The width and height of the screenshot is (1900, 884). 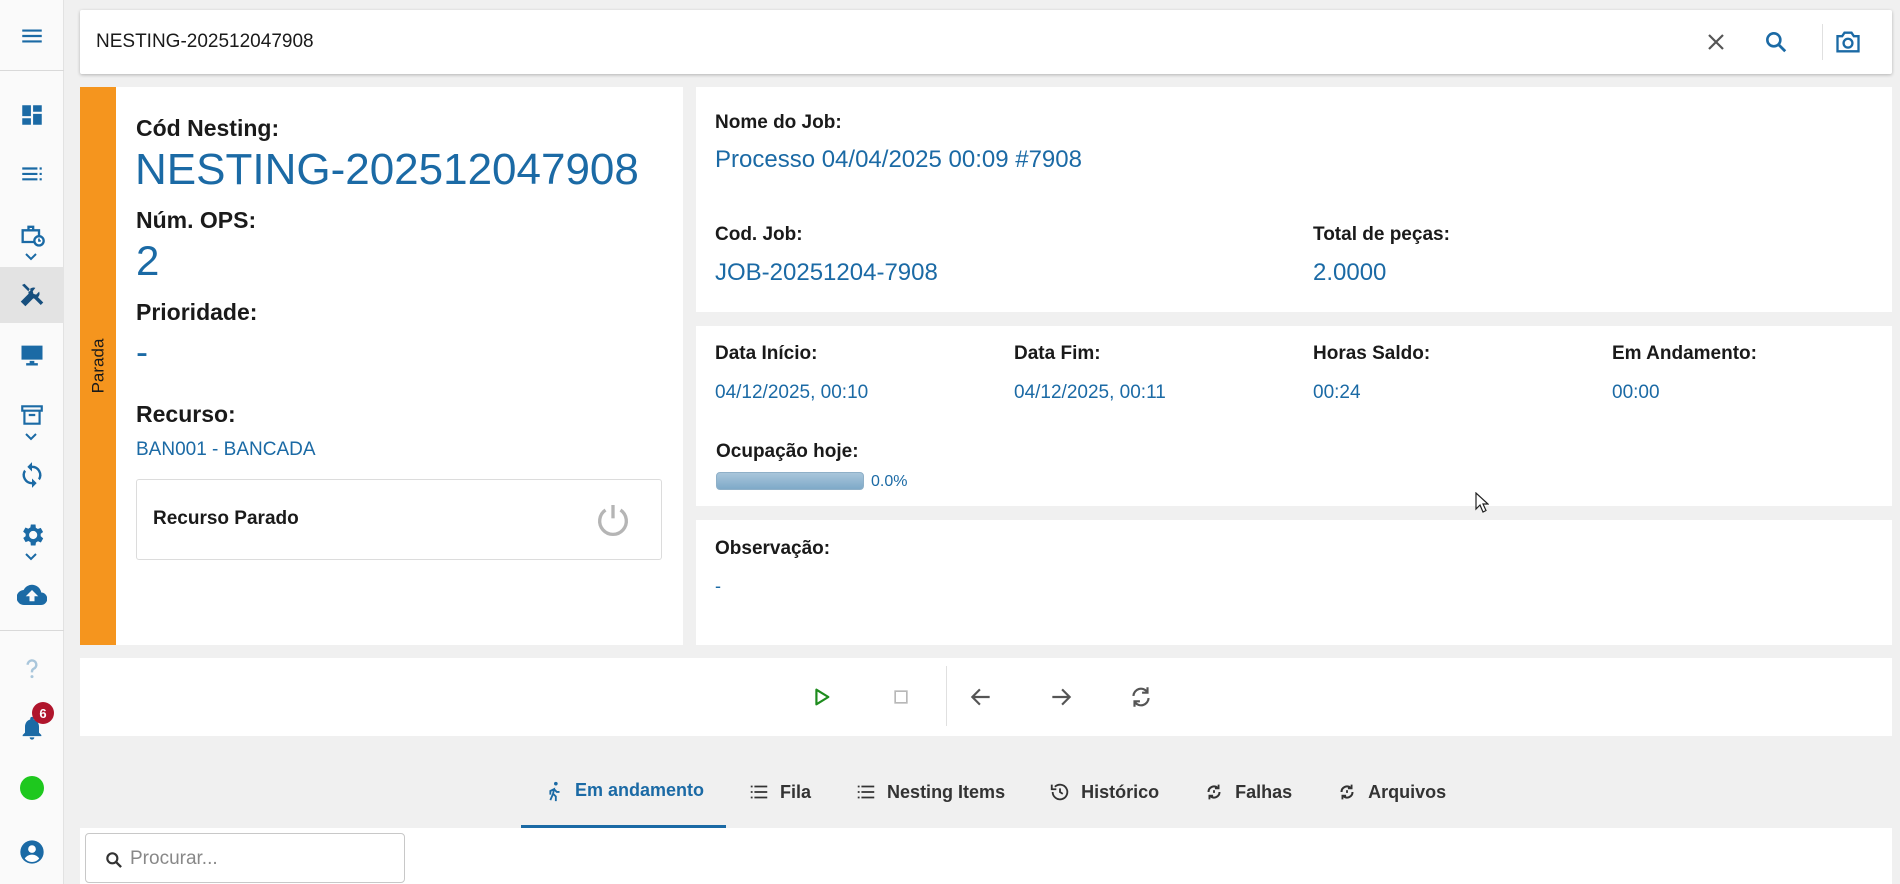 I want to click on observation-value: -, so click(x=718, y=586).